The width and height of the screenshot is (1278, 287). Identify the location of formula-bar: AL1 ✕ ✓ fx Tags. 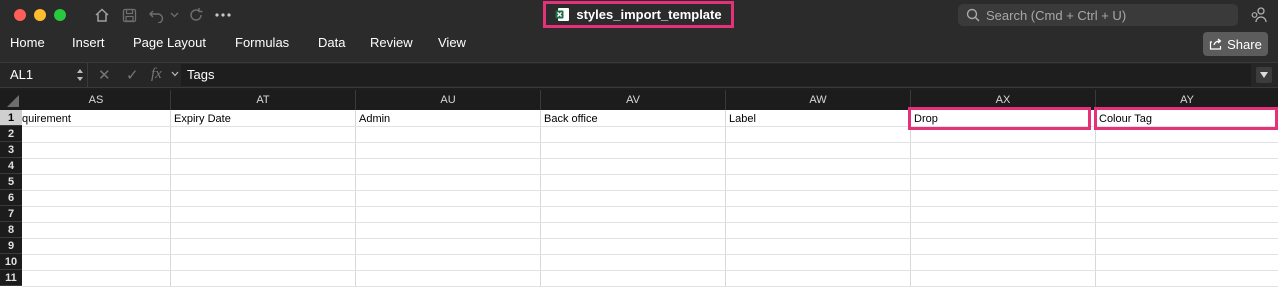
(639, 75).